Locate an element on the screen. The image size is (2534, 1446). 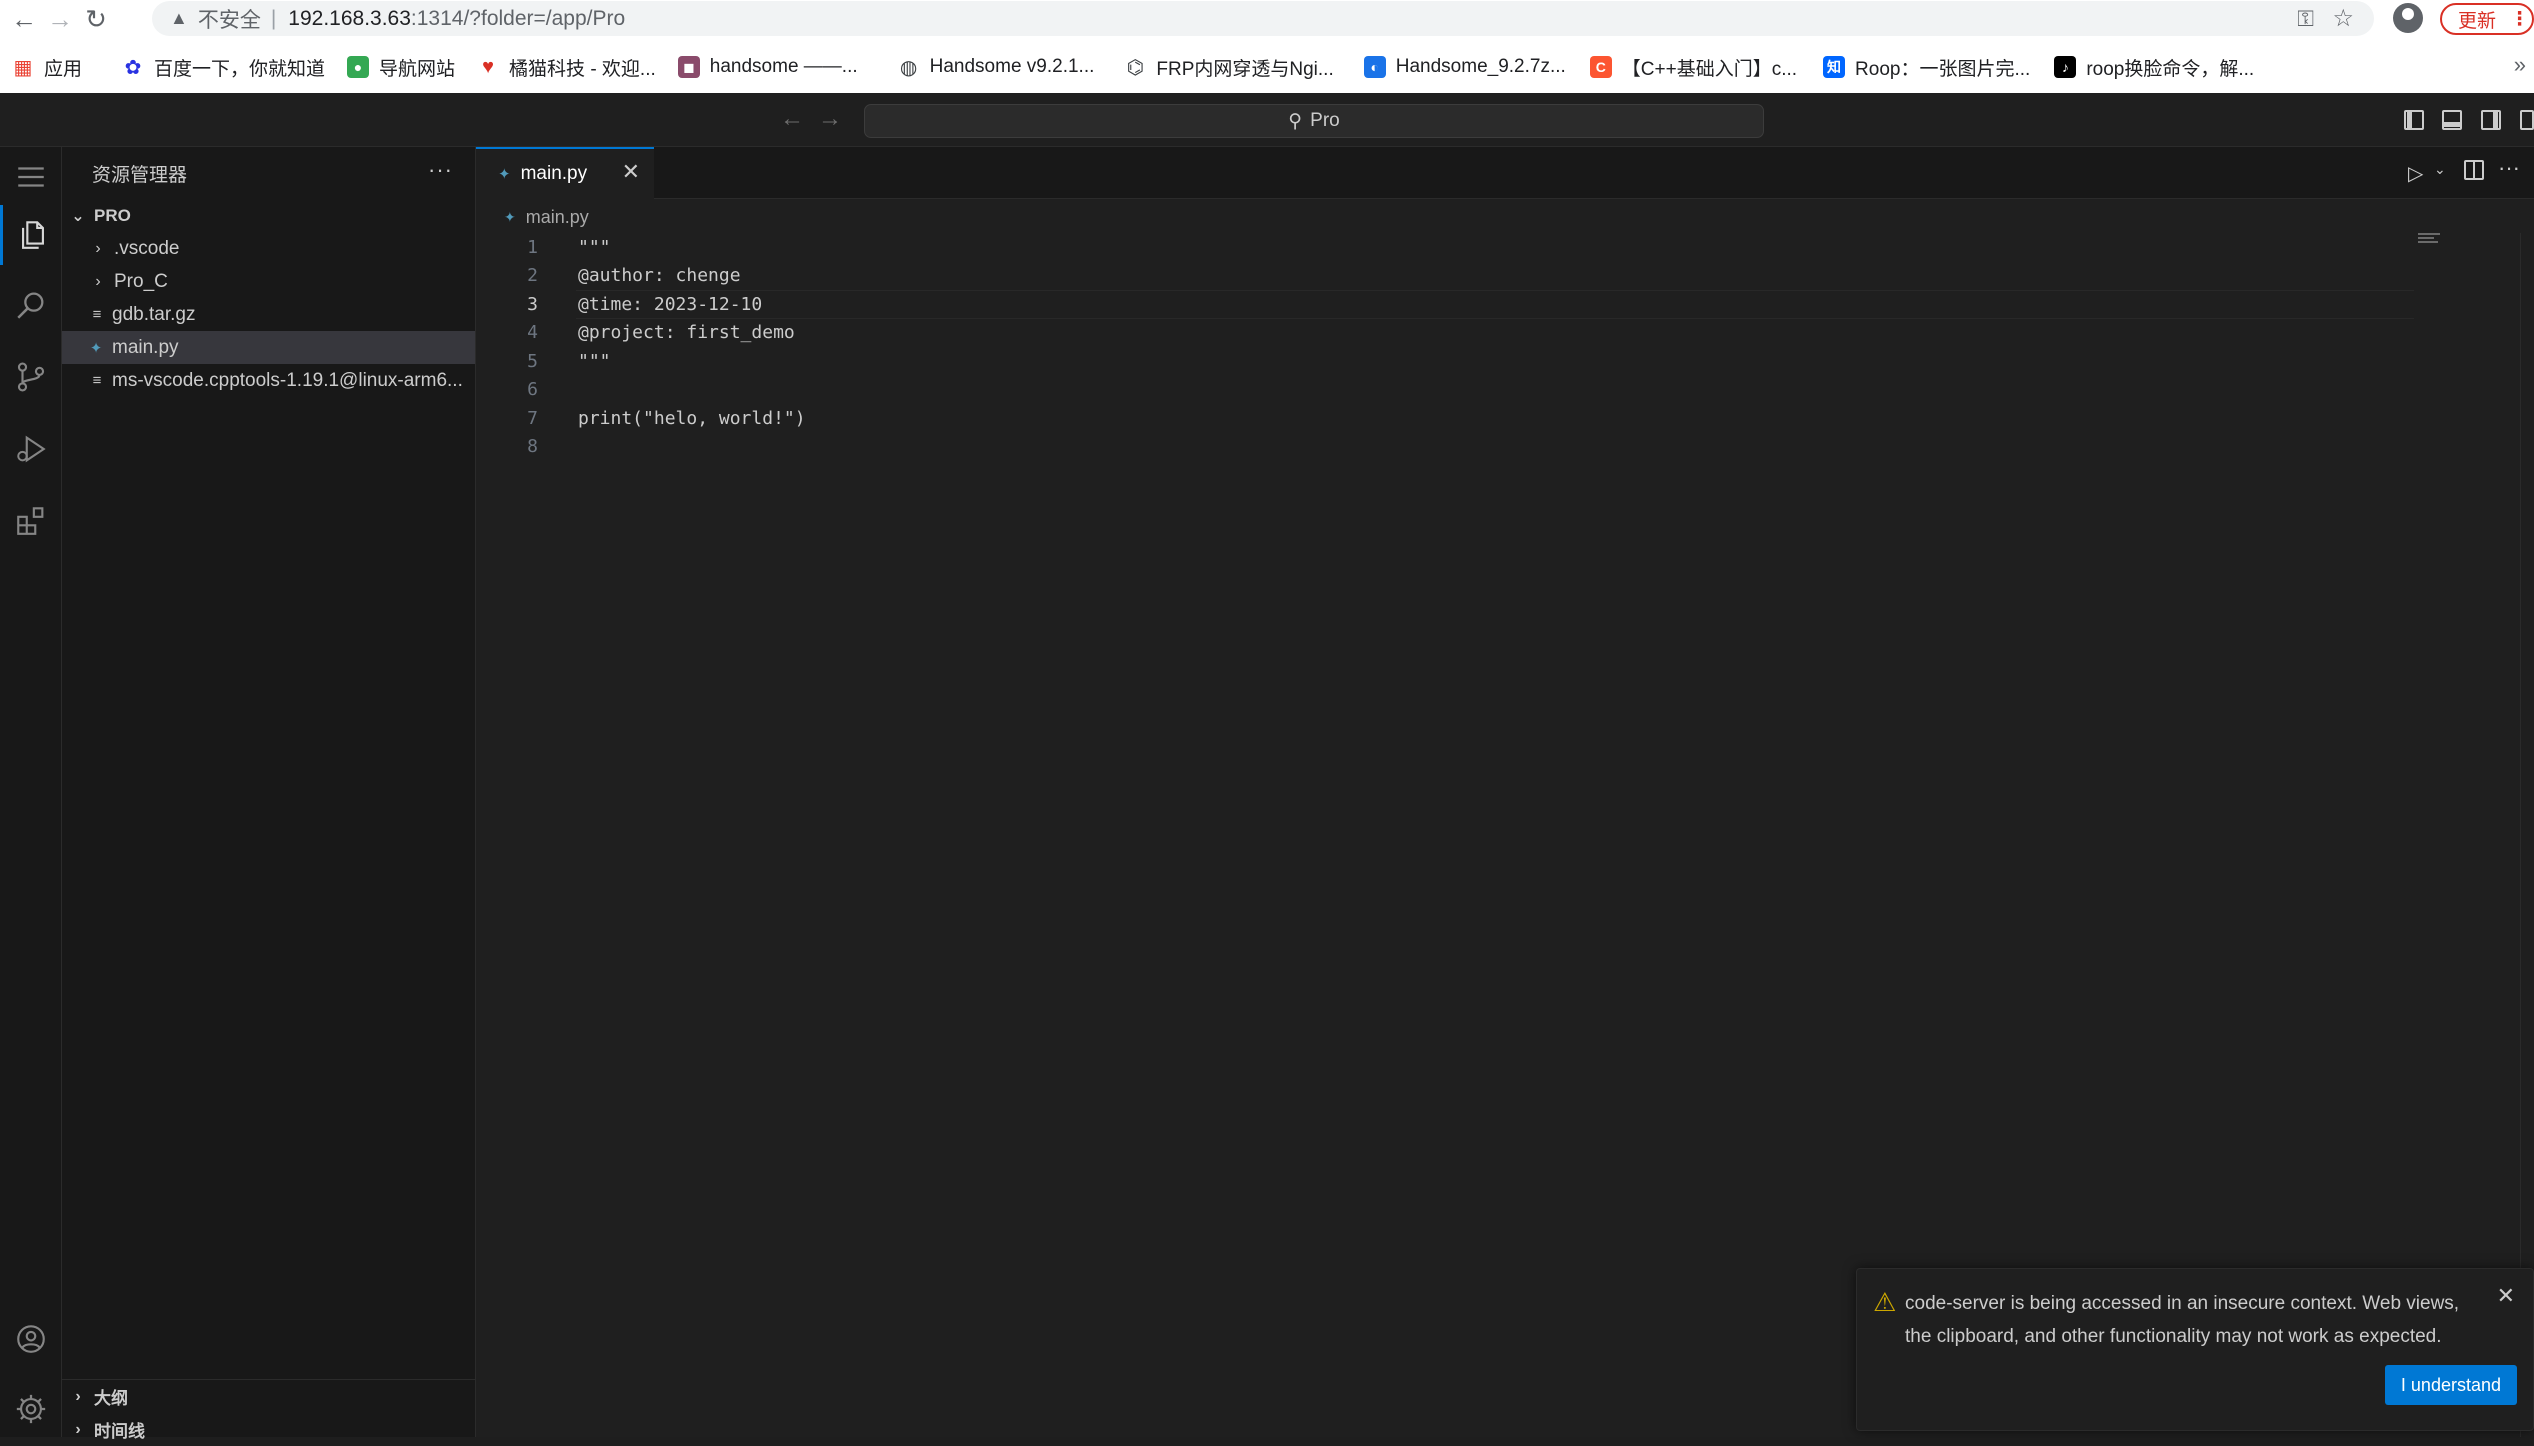
tab-main-py: ✦ main.py ✕ is located at coordinates (565, 173).